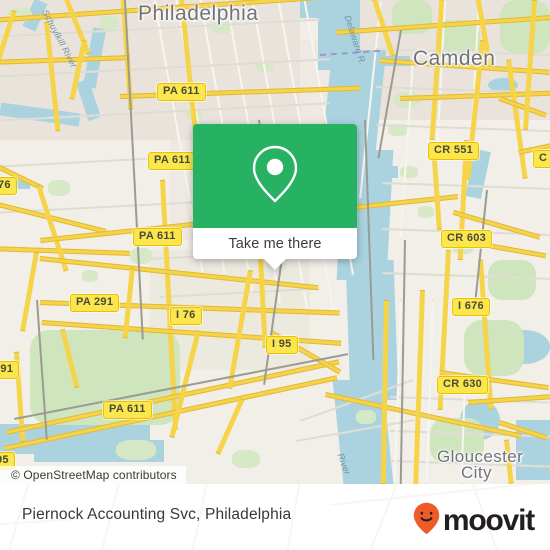 Image resolution: width=550 pixels, height=550 pixels. I want to click on highway-shield: PA 291, so click(95, 303).